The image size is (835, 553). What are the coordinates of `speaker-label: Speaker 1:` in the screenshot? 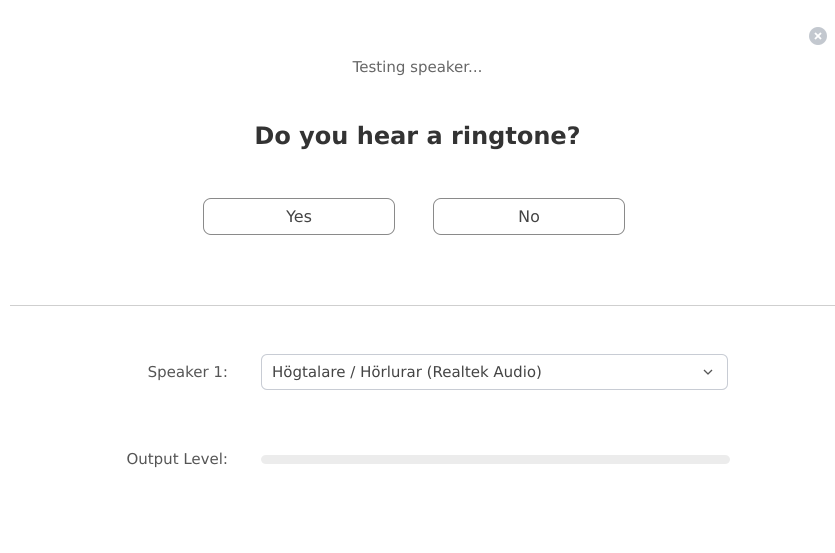 It's located at (187, 372).